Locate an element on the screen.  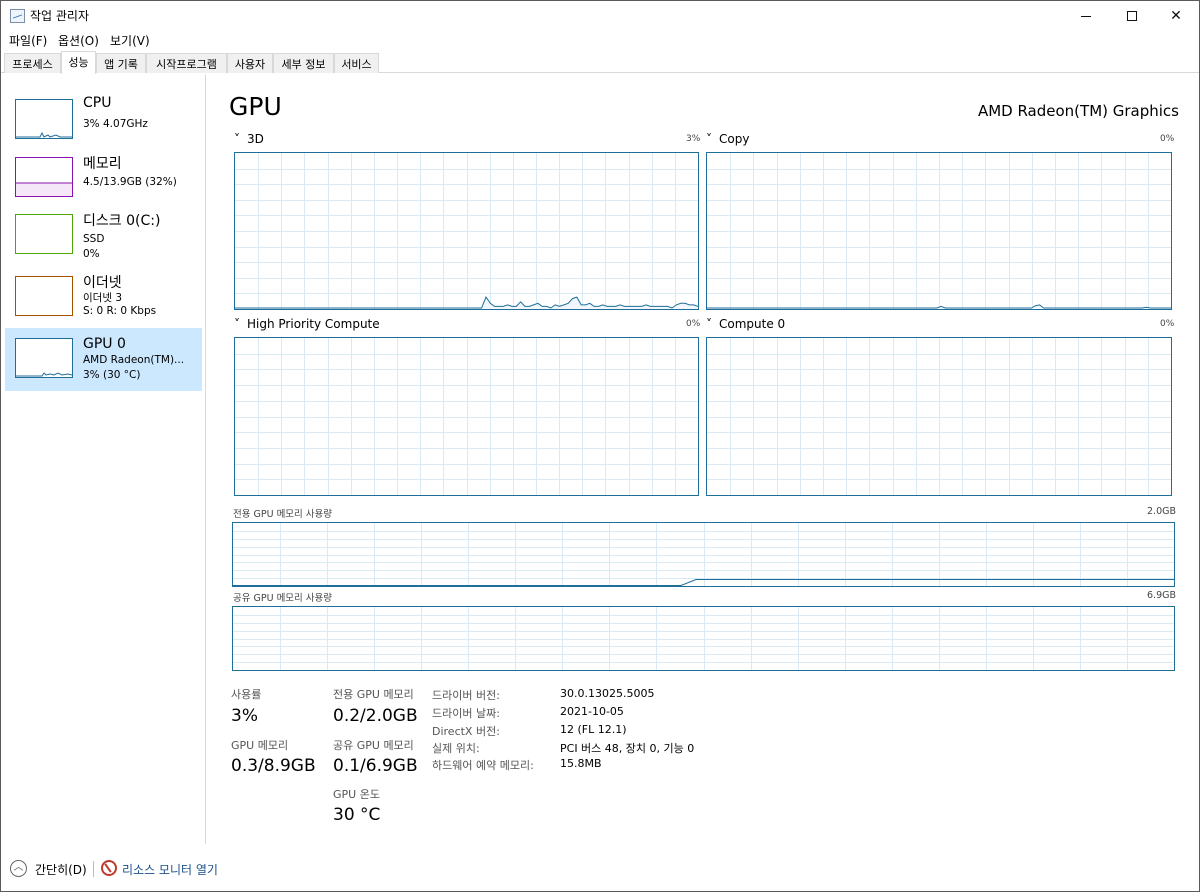
directx-version-value: 12 (FL 12.1) is located at coordinates (593, 729).